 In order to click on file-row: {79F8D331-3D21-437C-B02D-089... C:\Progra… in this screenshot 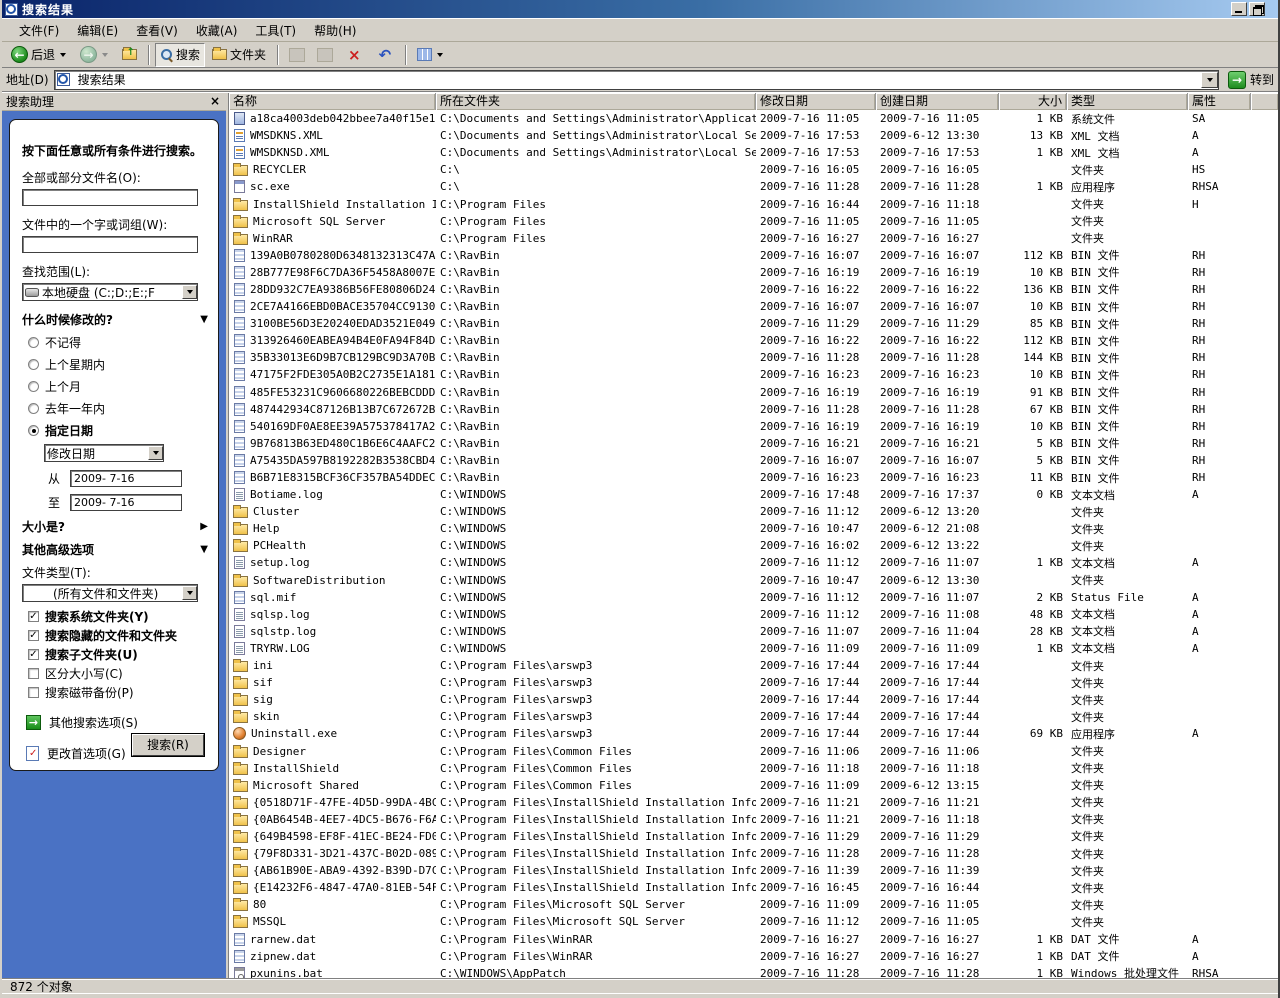, I will do `click(753, 853)`.